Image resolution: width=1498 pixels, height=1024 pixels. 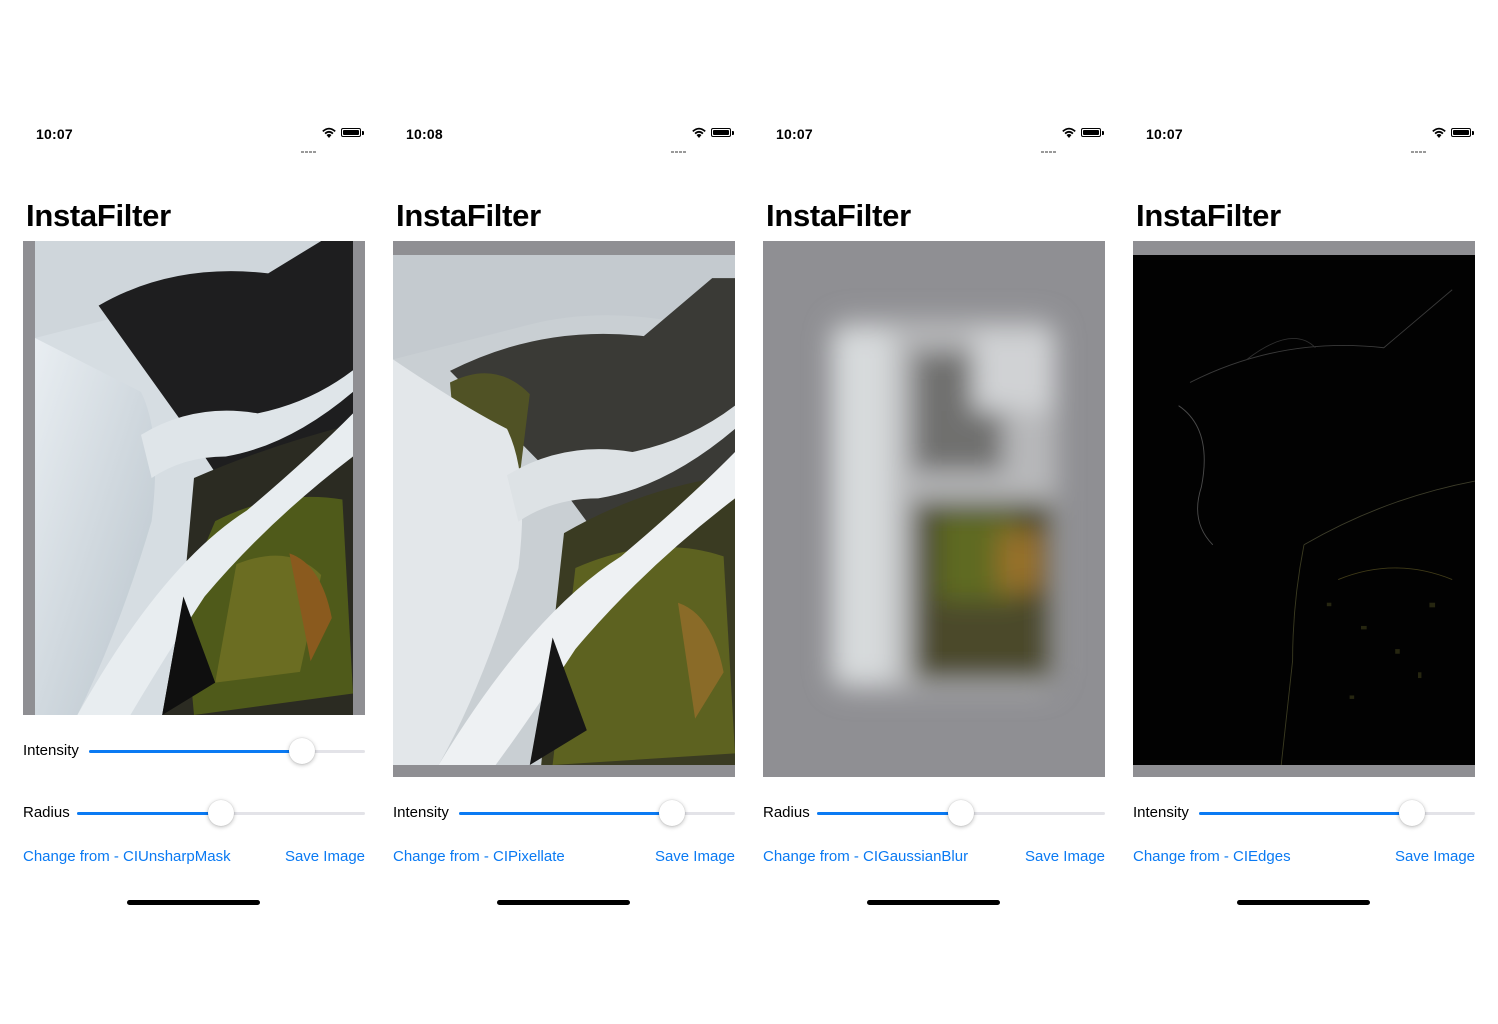 I want to click on change-filter-button: Change from - CIUnsharpMask, so click(x=127, y=856).